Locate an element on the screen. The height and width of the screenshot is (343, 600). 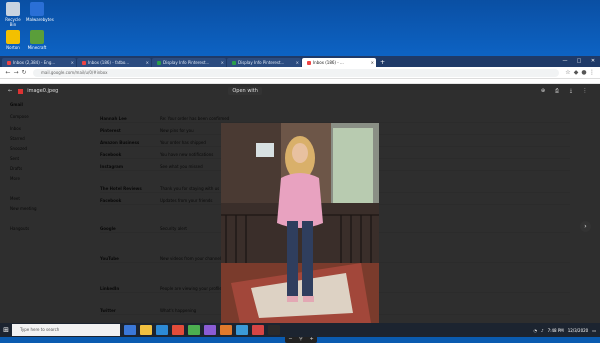
malwarebytes-icon: Malwarebytes is located at coordinates (40, 12).